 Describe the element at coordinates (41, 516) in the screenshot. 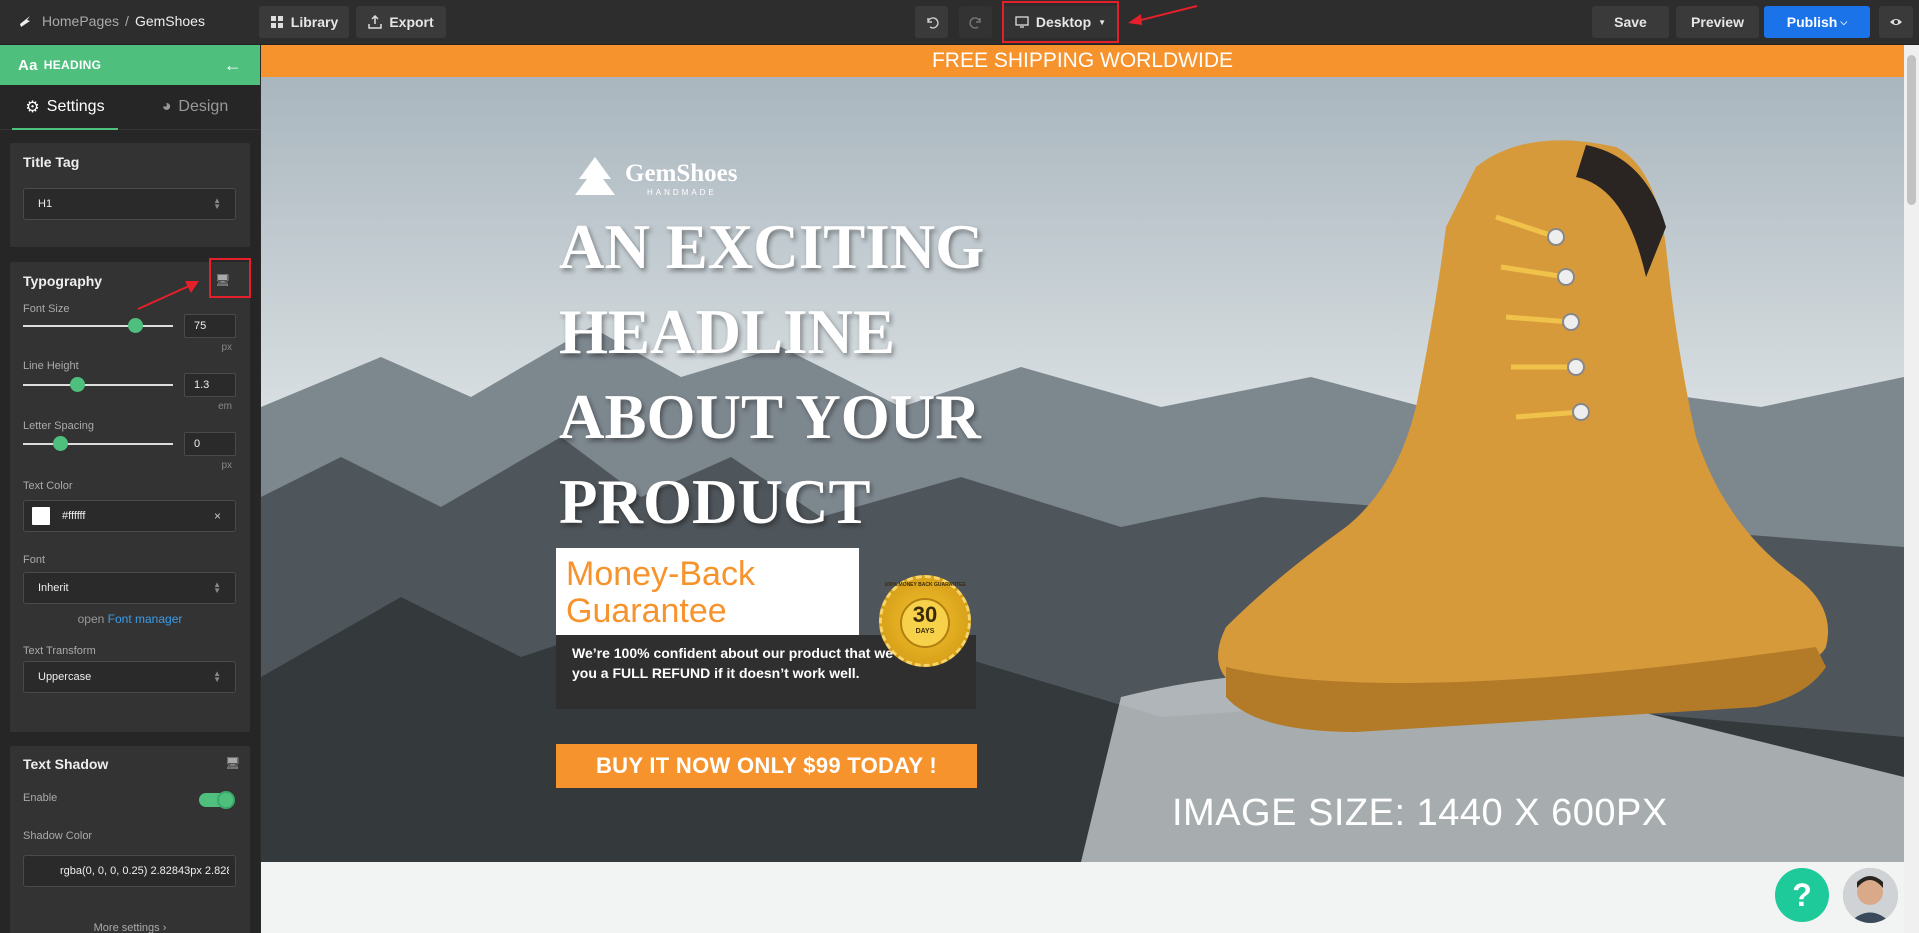

I see `color-swatch` at that location.